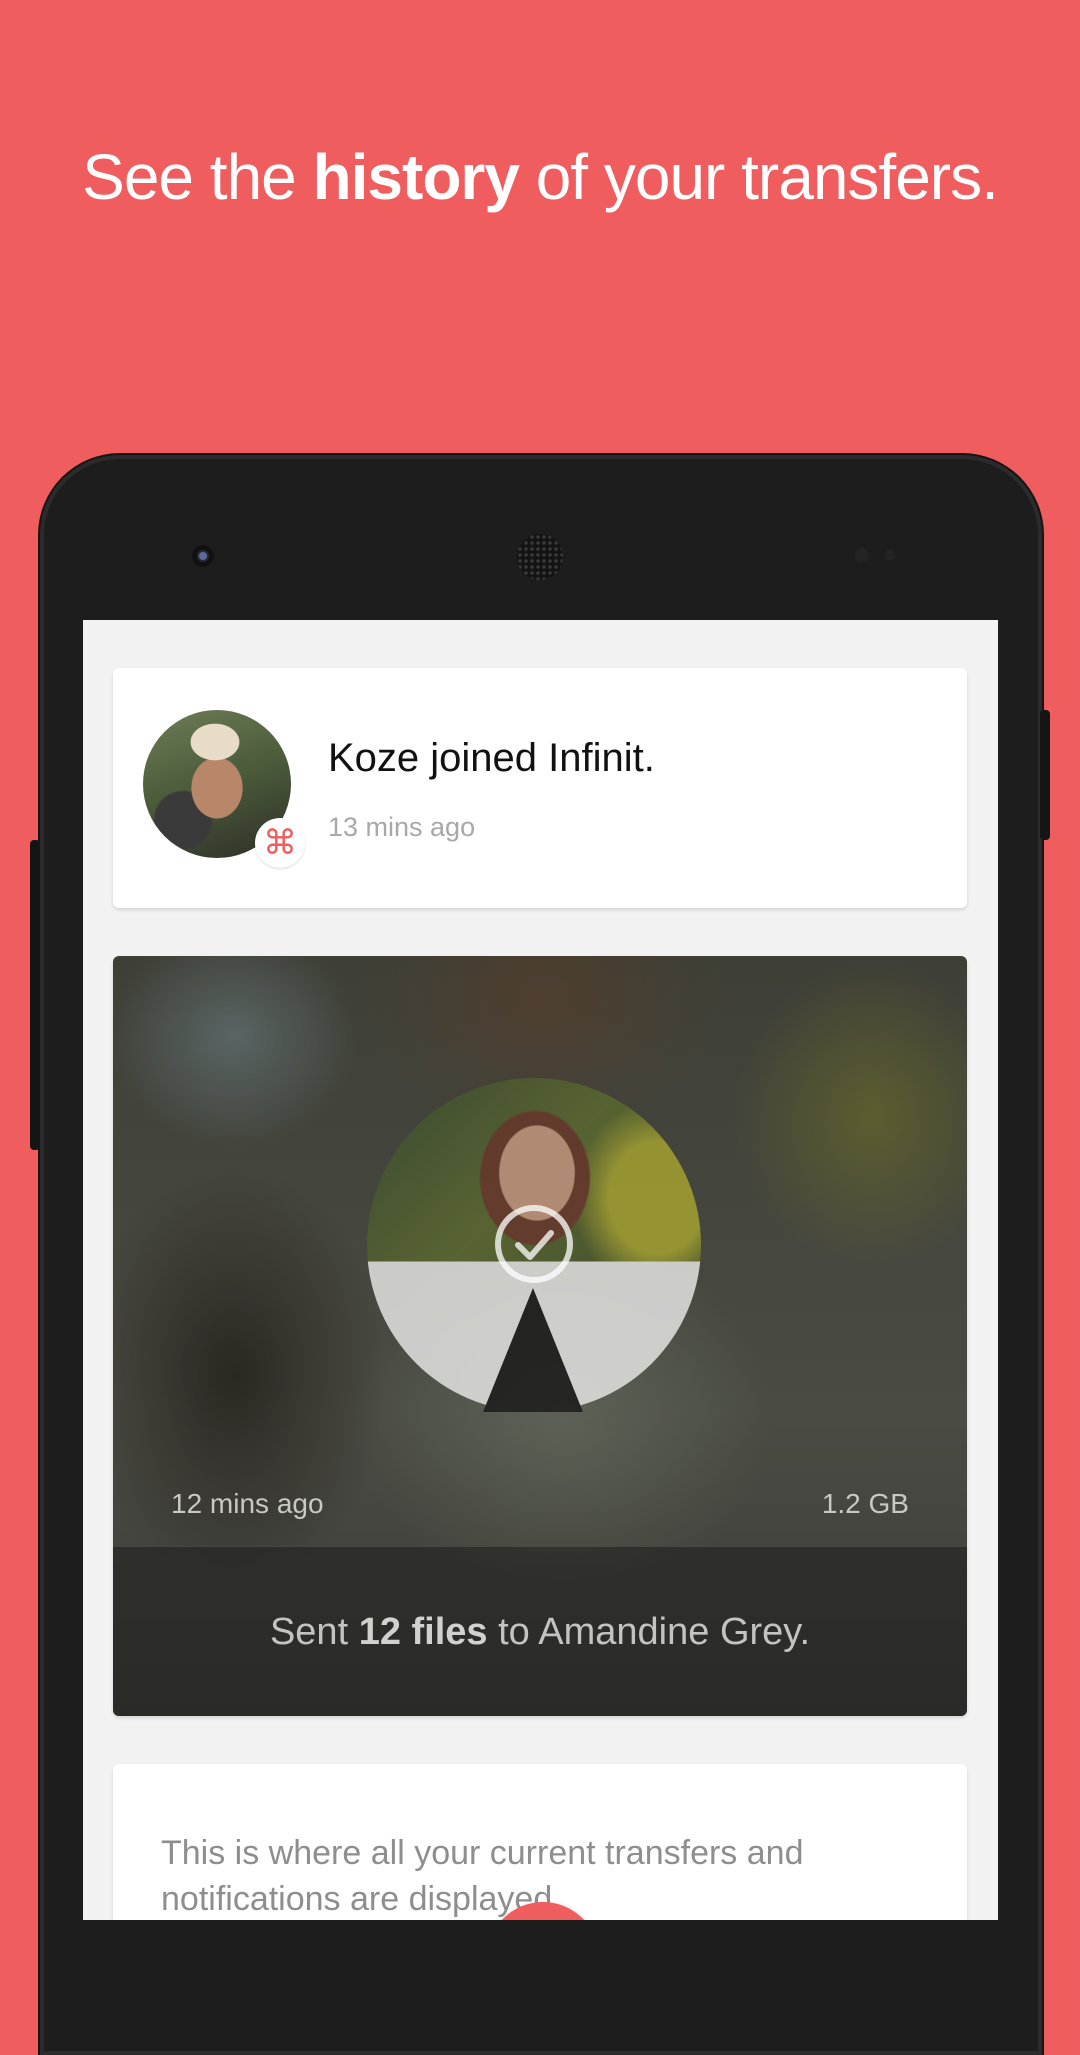 This screenshot has height=2055, width=1080. I want to click on summary-pre: Sent, so click(309, 1631).